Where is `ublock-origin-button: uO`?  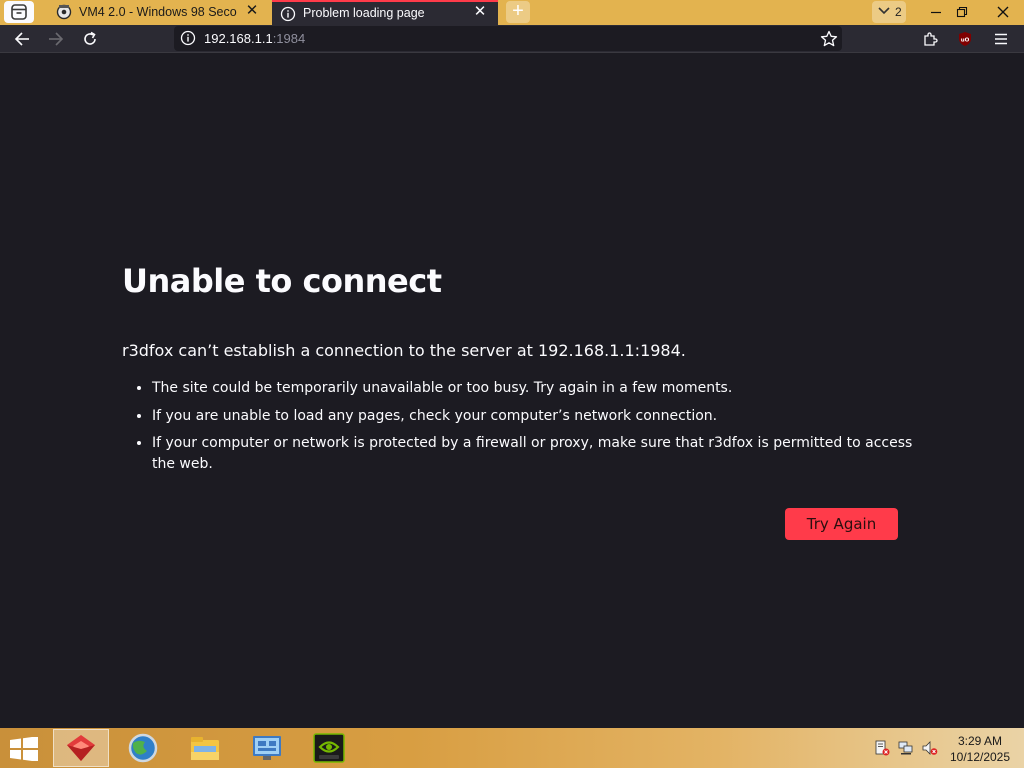 ublock-origin-button: uO is located at coordinates (965, 39).